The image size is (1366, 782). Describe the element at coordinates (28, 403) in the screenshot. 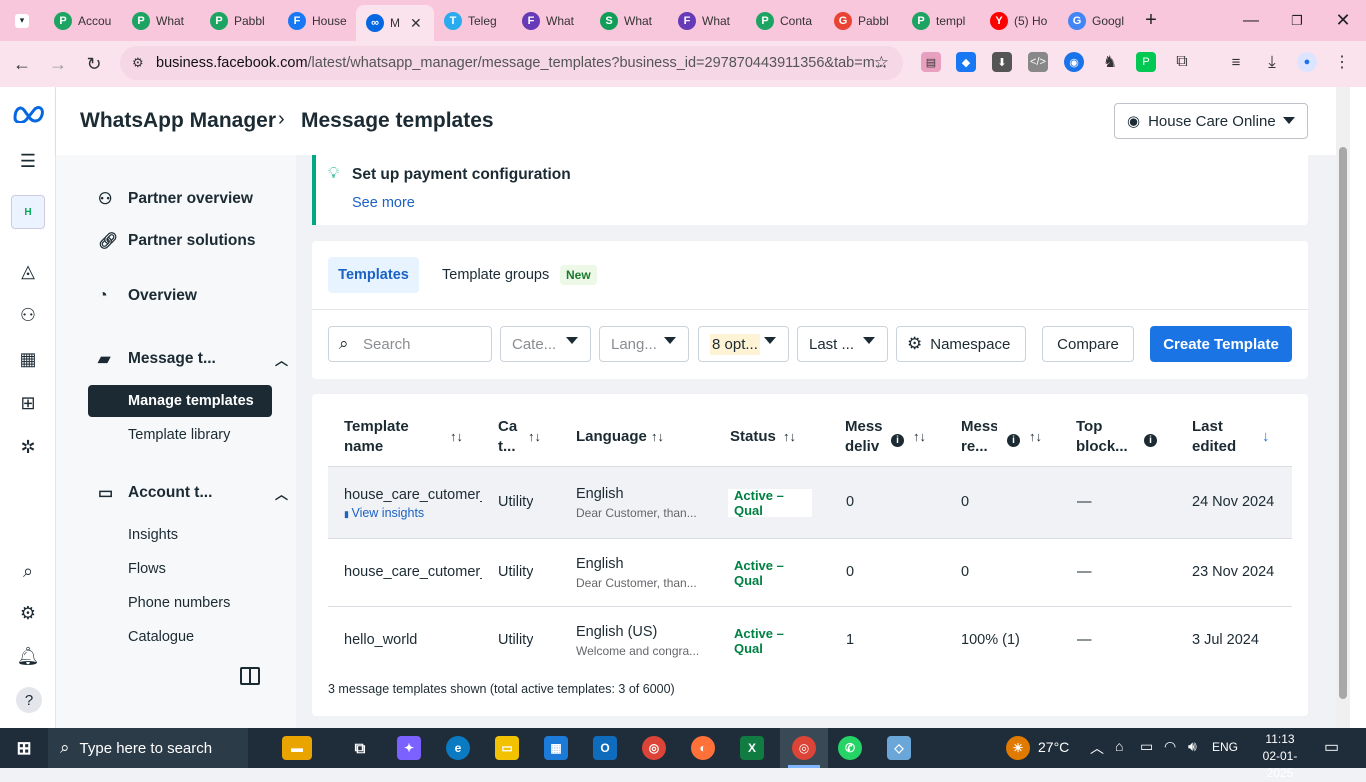

I see `tools-icon: ⊞` at that location.